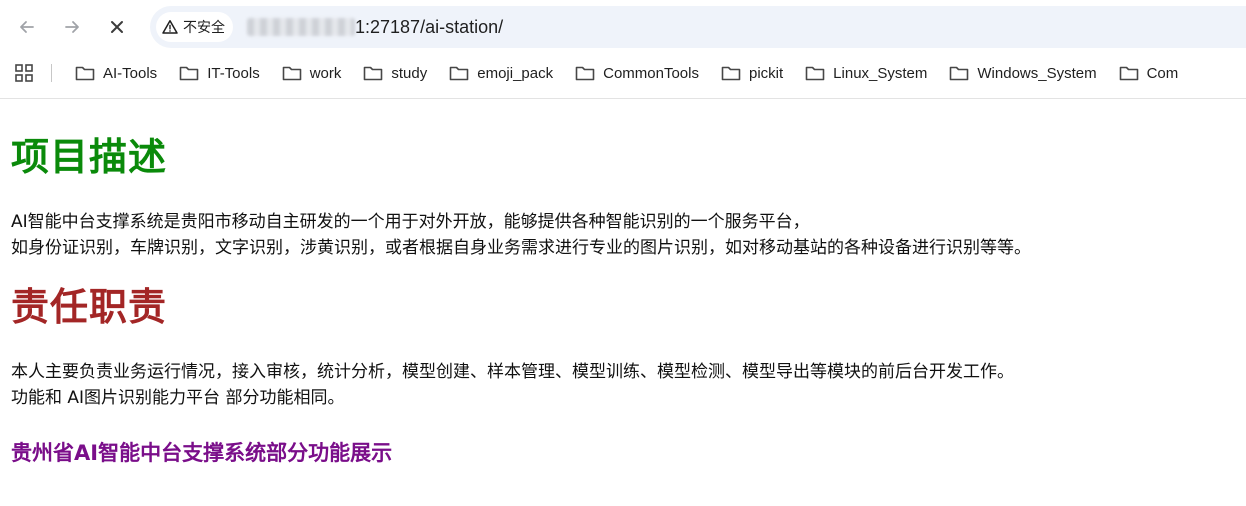 The width and height of the screenshot is (1246, 506). What do you see at coordinates (880, 73) in the screenshot?
I see `bookmark-label: Linux_System` at bounding box center [880, 73].